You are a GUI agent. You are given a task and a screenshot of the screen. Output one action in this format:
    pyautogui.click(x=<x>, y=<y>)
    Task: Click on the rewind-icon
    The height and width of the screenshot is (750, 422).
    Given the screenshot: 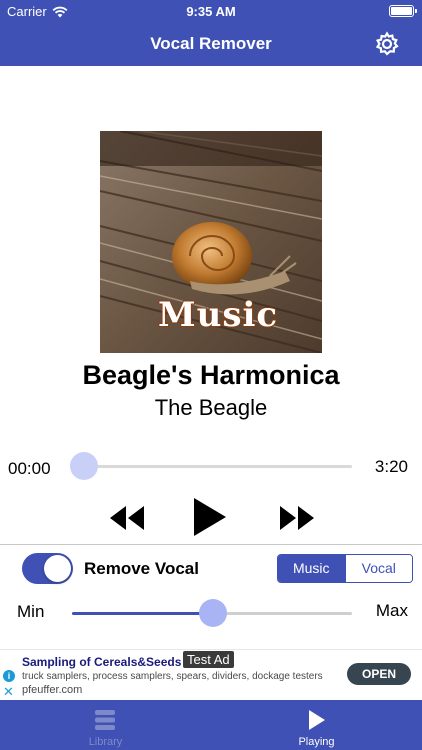 What is the action you would take?
    pyautogui.click(x=127, y=518)
    